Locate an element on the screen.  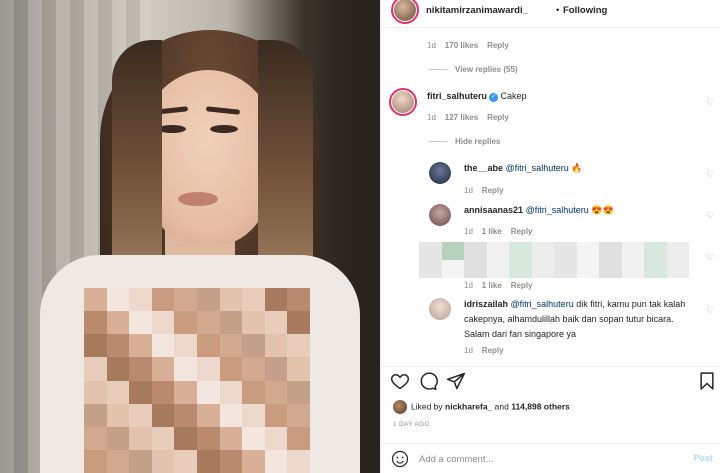
heart-icon is located at coordinates (400, 381).